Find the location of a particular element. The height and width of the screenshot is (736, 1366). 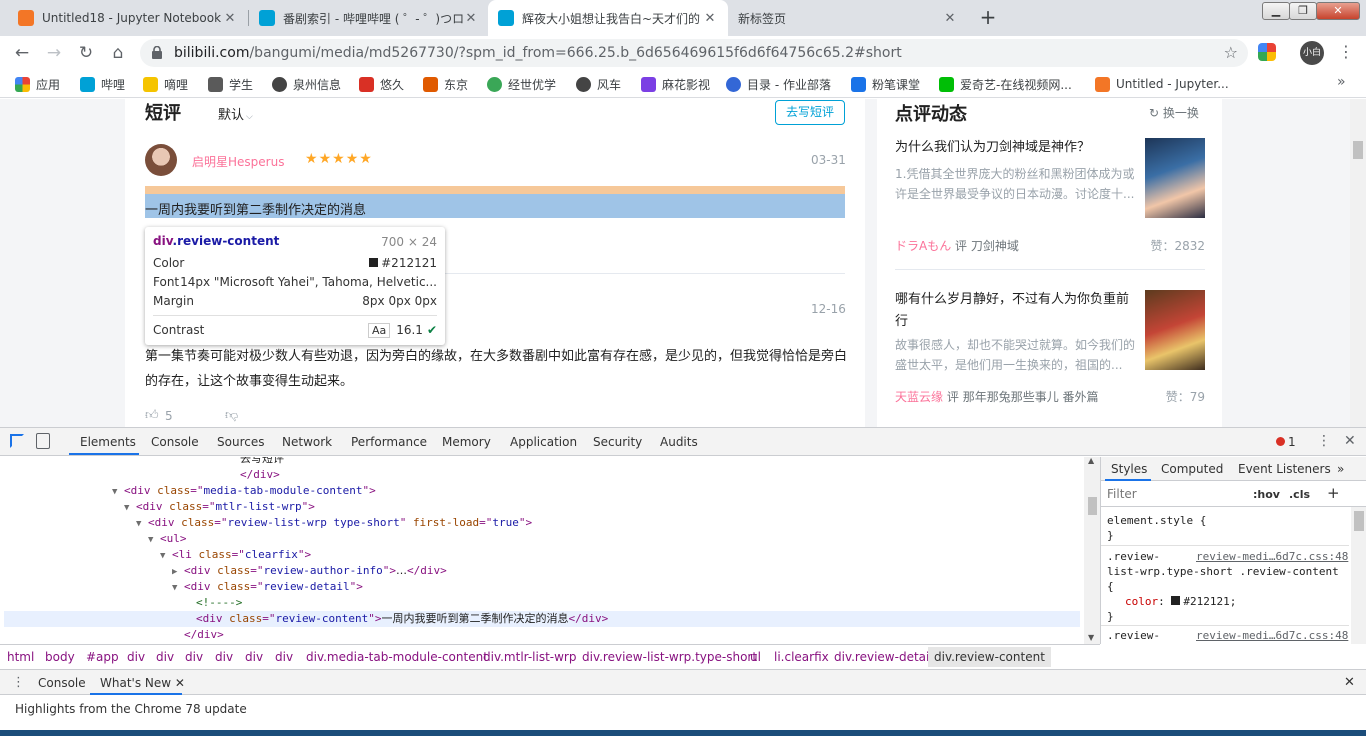

tab-styles: Styles is located at coordinates (1129, 469).